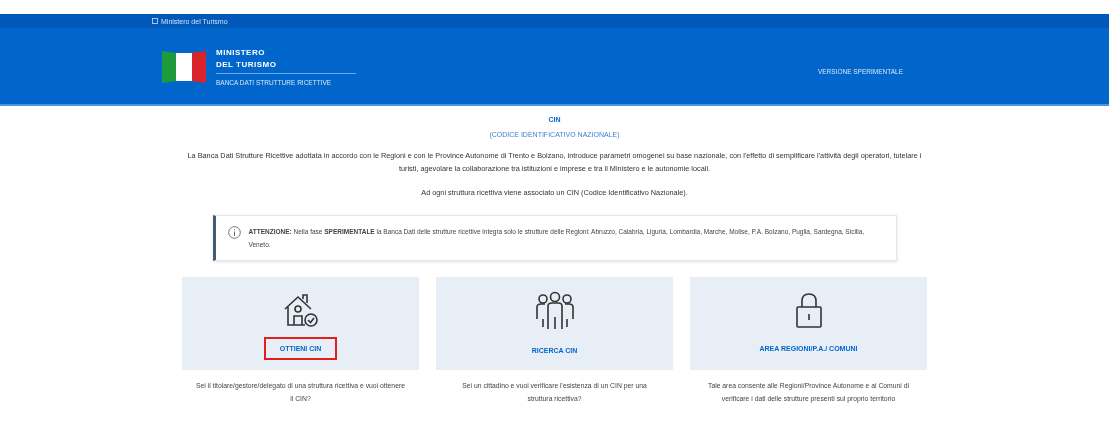 The image size is (1109, 438). What do you see at coordinates (247, 64) in the screenshot?
I see `ministry-title: DEL TURISMO` at bounding box center [247, 64].